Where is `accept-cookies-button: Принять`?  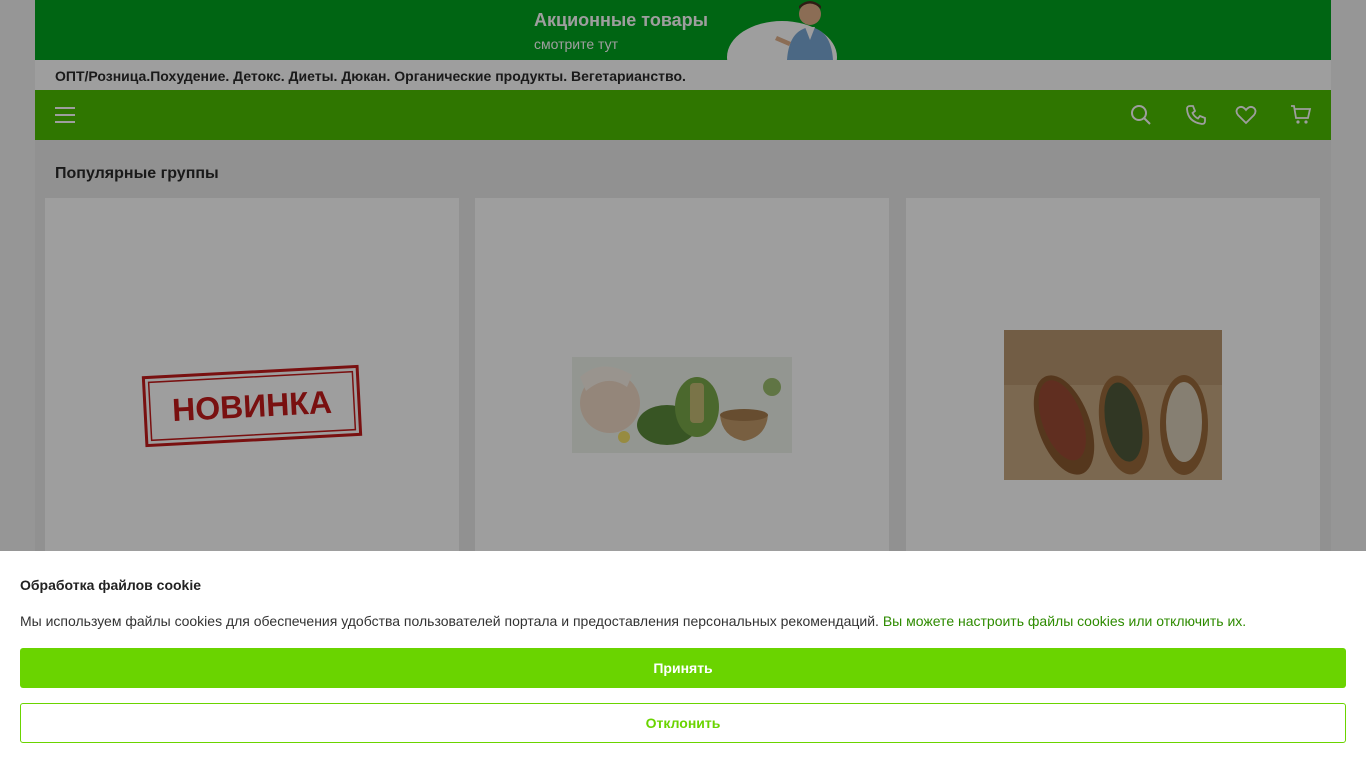 accept-cookies-button: Принять is located at coordinates (683, 668).